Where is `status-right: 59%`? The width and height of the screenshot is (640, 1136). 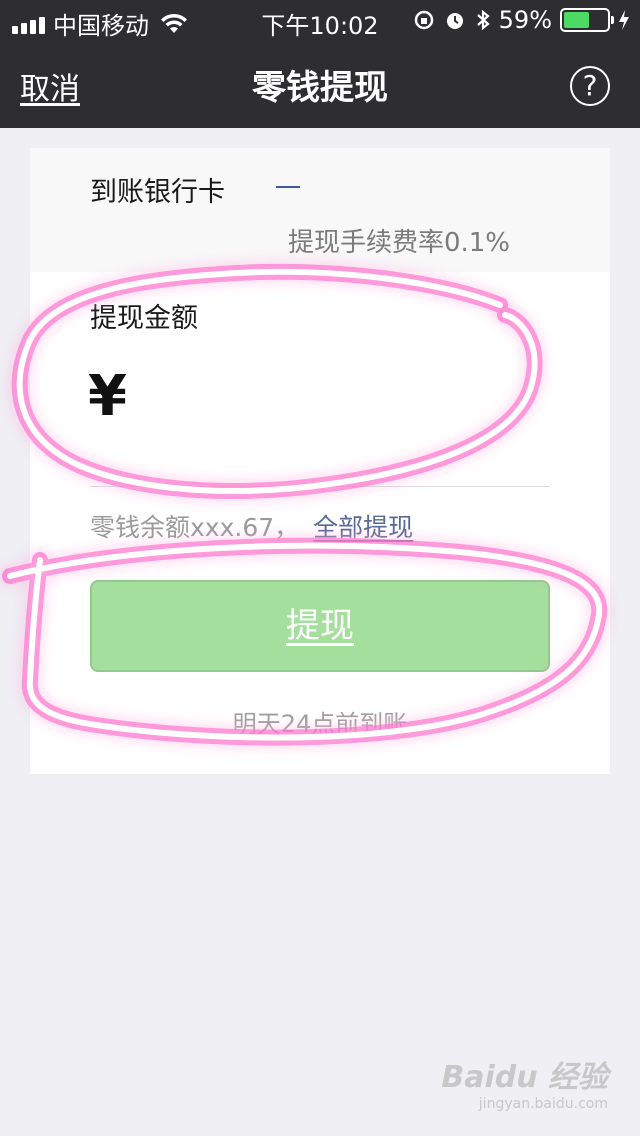
status-right: 59% is located at coordinates (521, 20).